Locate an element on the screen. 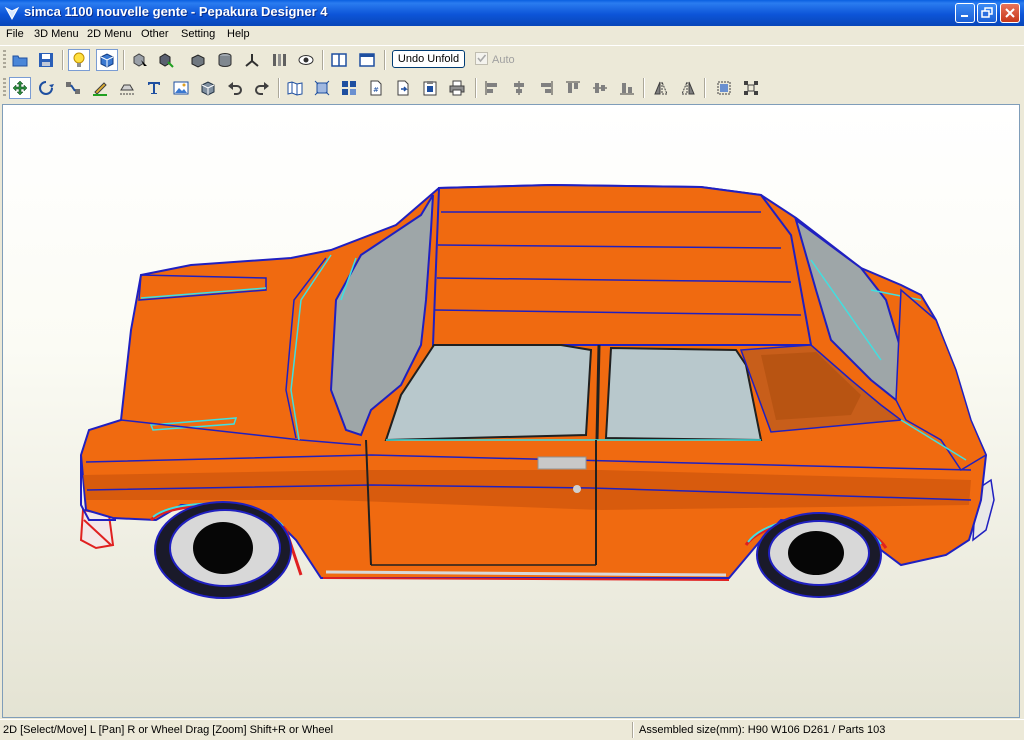 The height and width of the screenshot is (740, 1024). align-center-icon is located at coordinates (519, 88).